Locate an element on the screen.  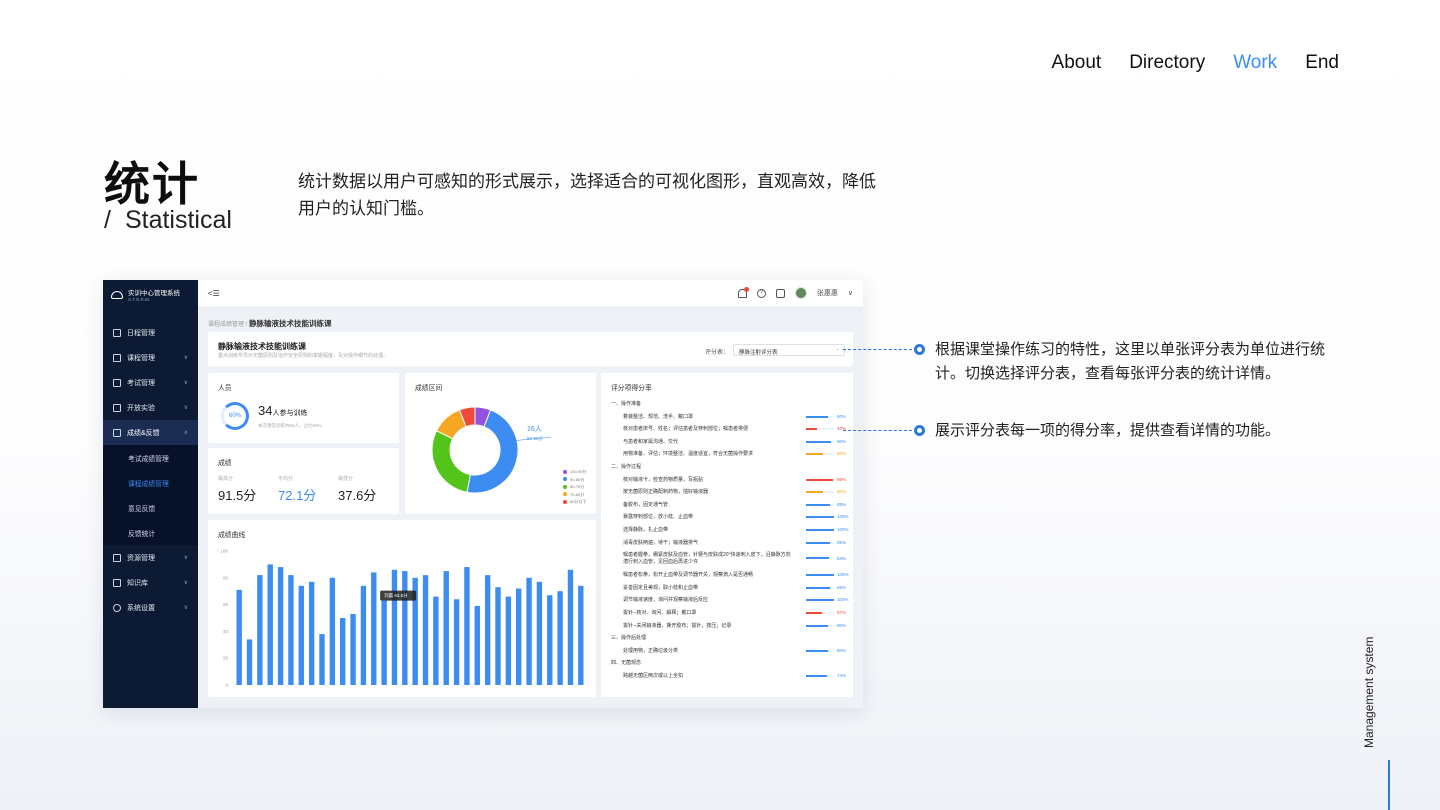
sidebar-item-knowledge: 知识库 ∨ is located at coordinates (150, 582).